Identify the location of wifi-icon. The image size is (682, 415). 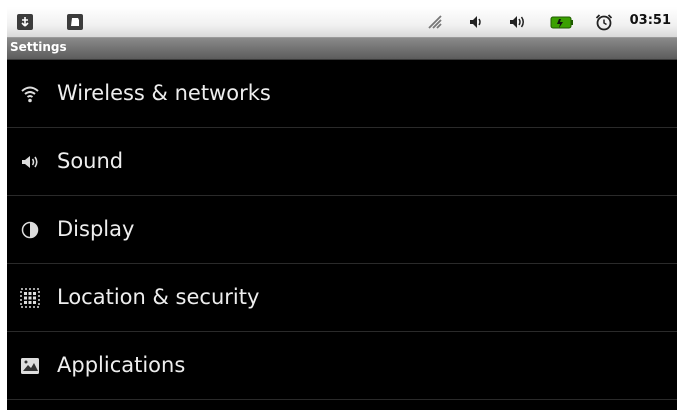
(30, 94).